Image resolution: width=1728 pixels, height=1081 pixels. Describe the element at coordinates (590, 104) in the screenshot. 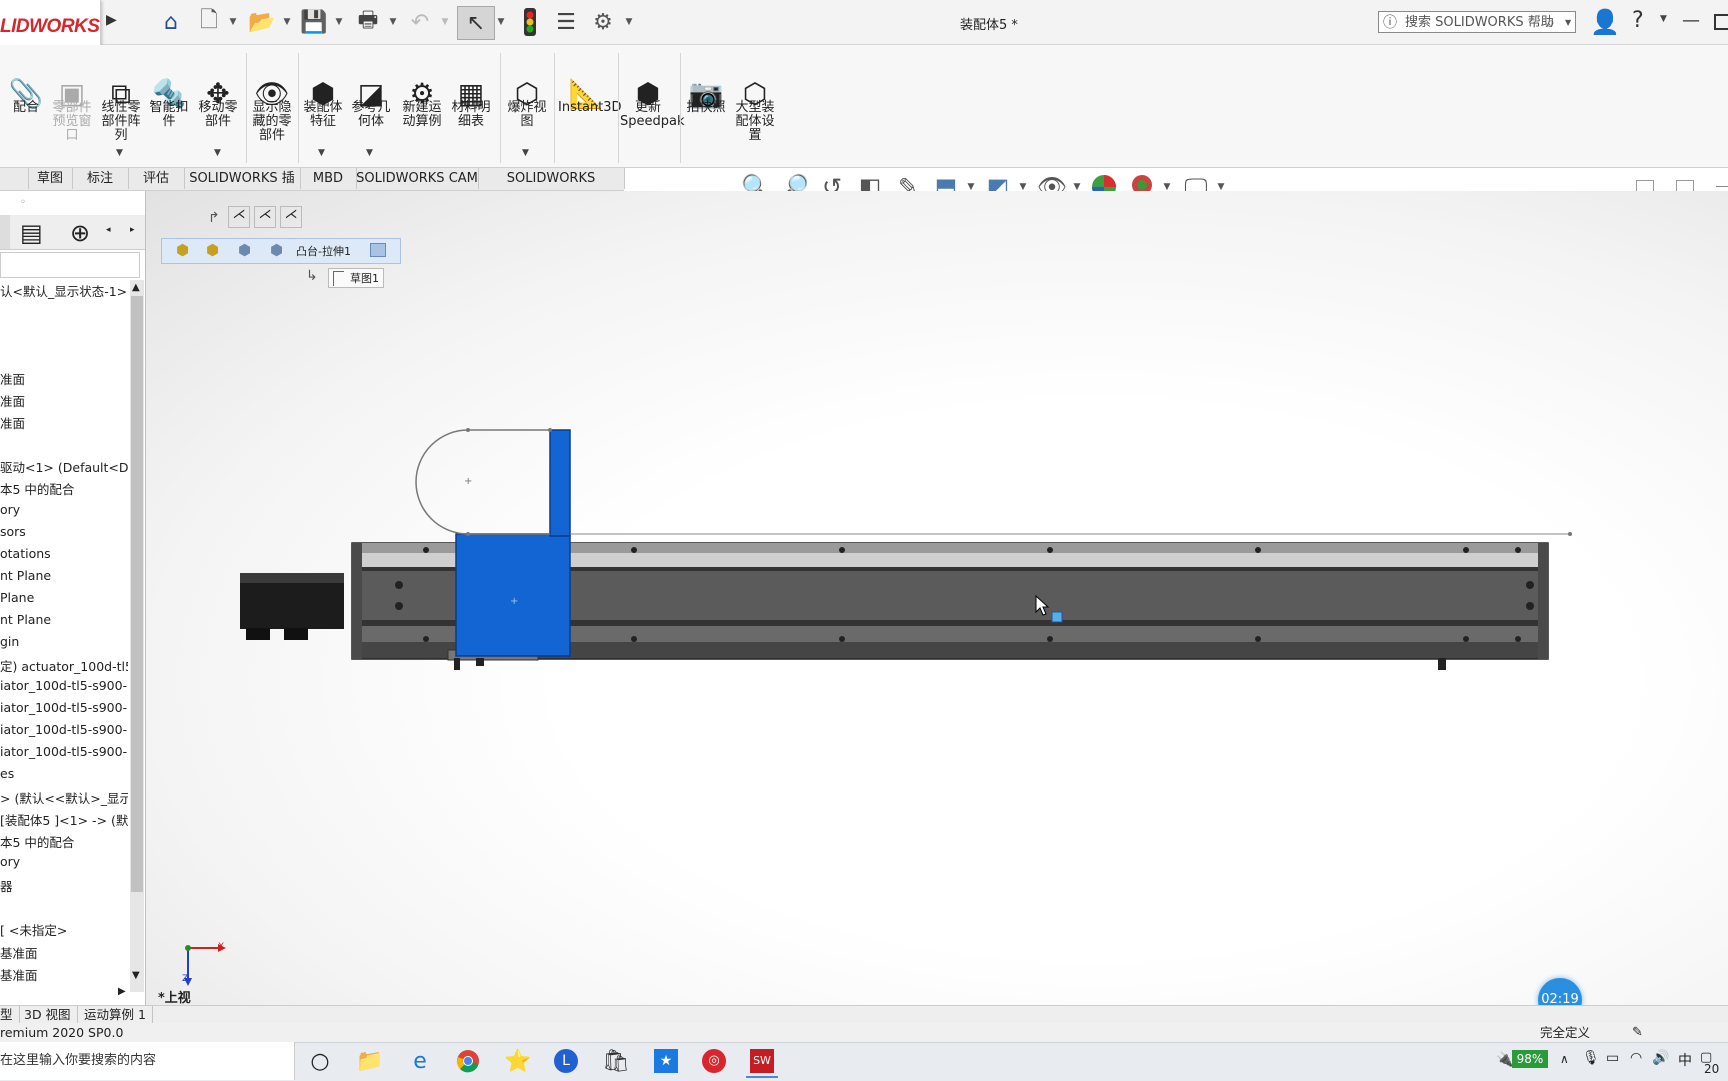

I see `instant3d-button: 📐 Instant3D` at that location.